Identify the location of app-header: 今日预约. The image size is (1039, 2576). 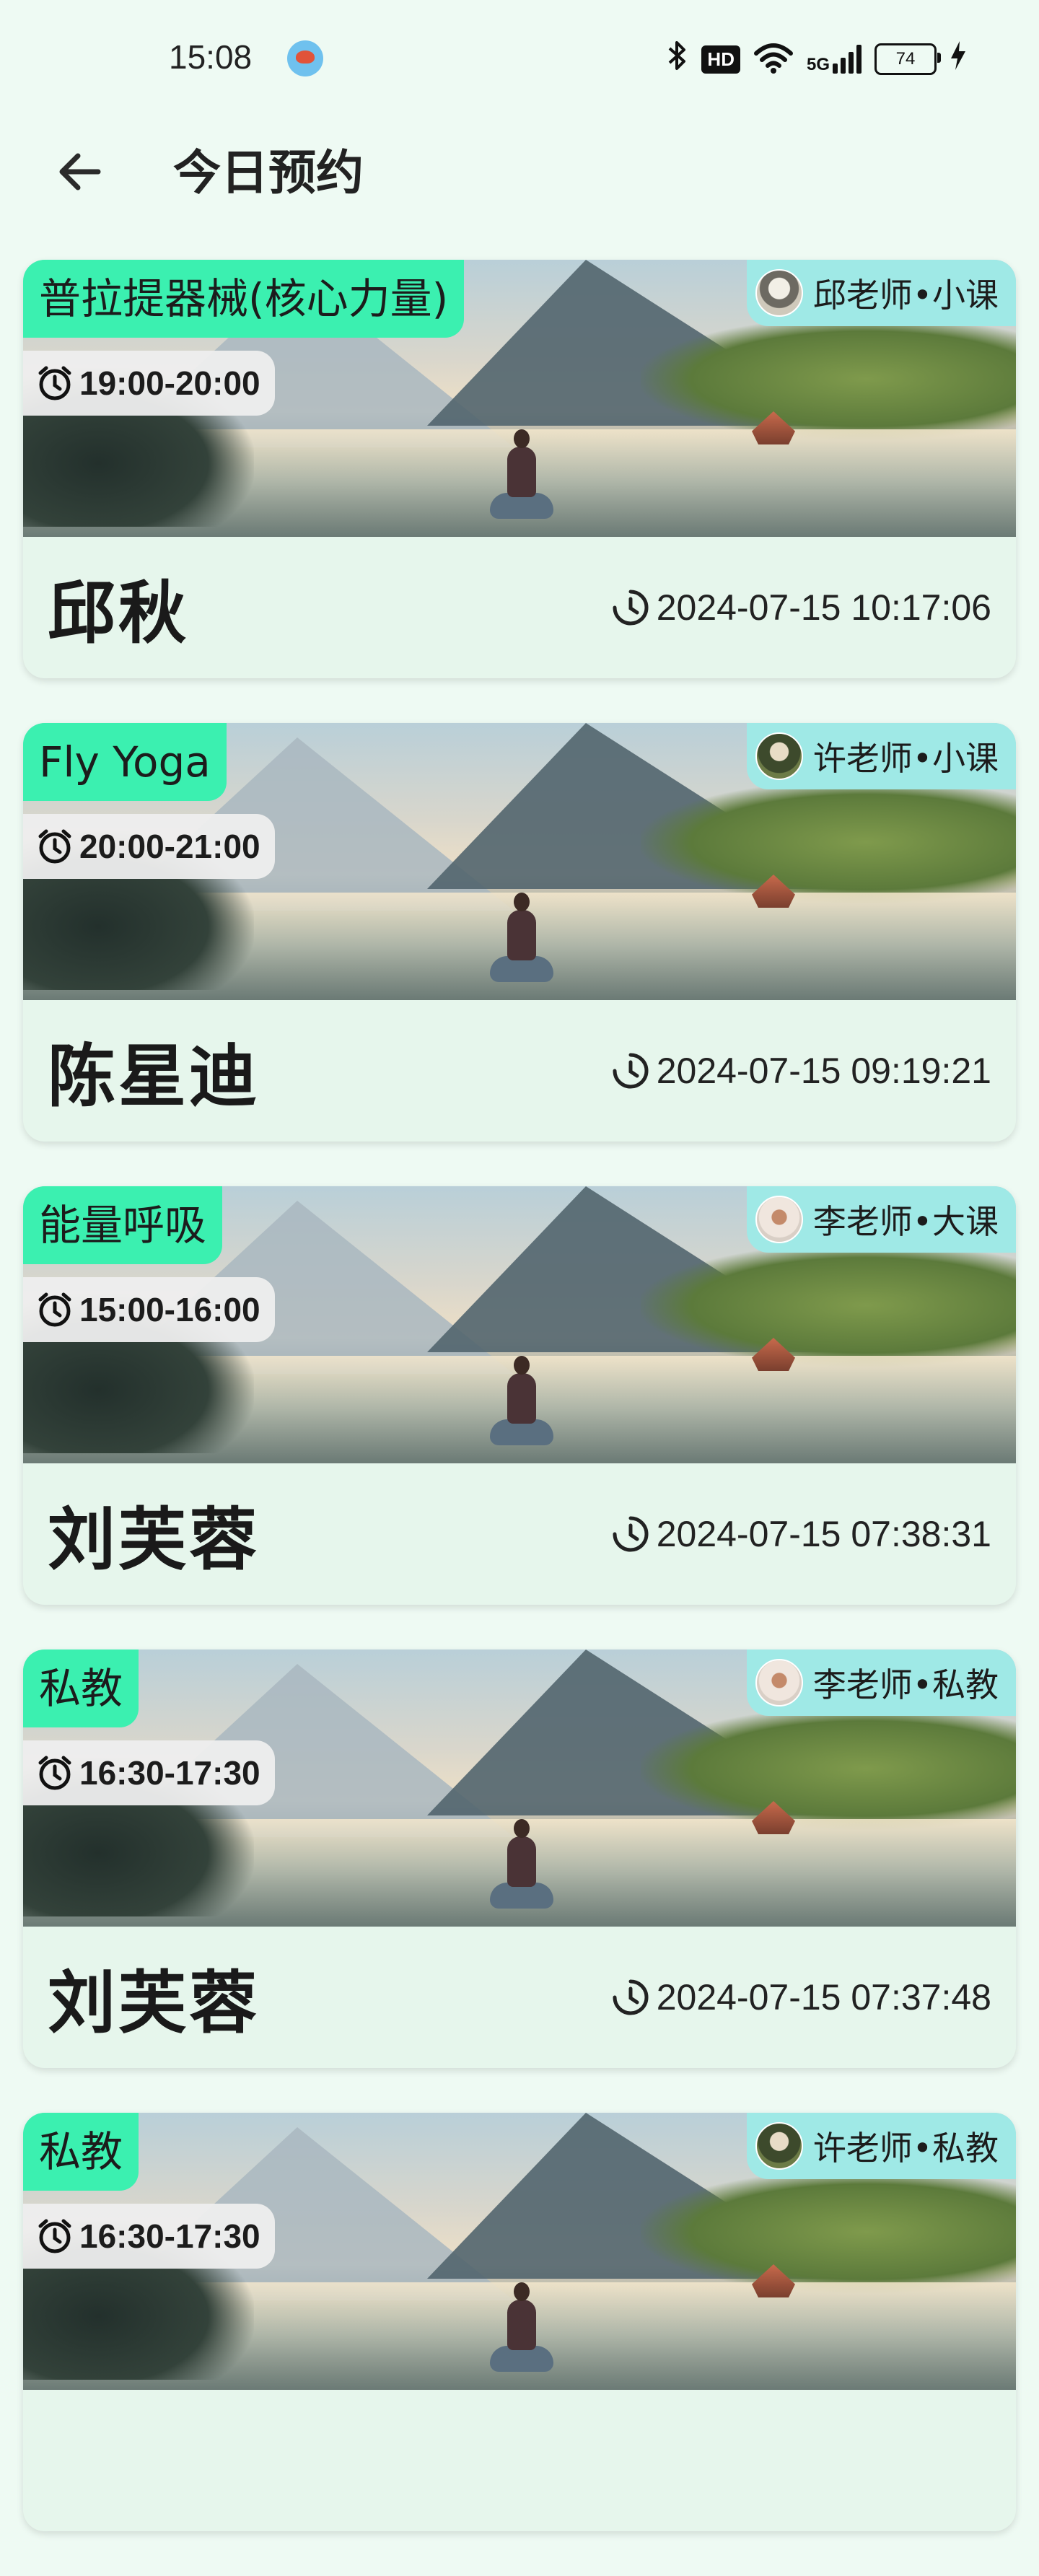
(519, 165).